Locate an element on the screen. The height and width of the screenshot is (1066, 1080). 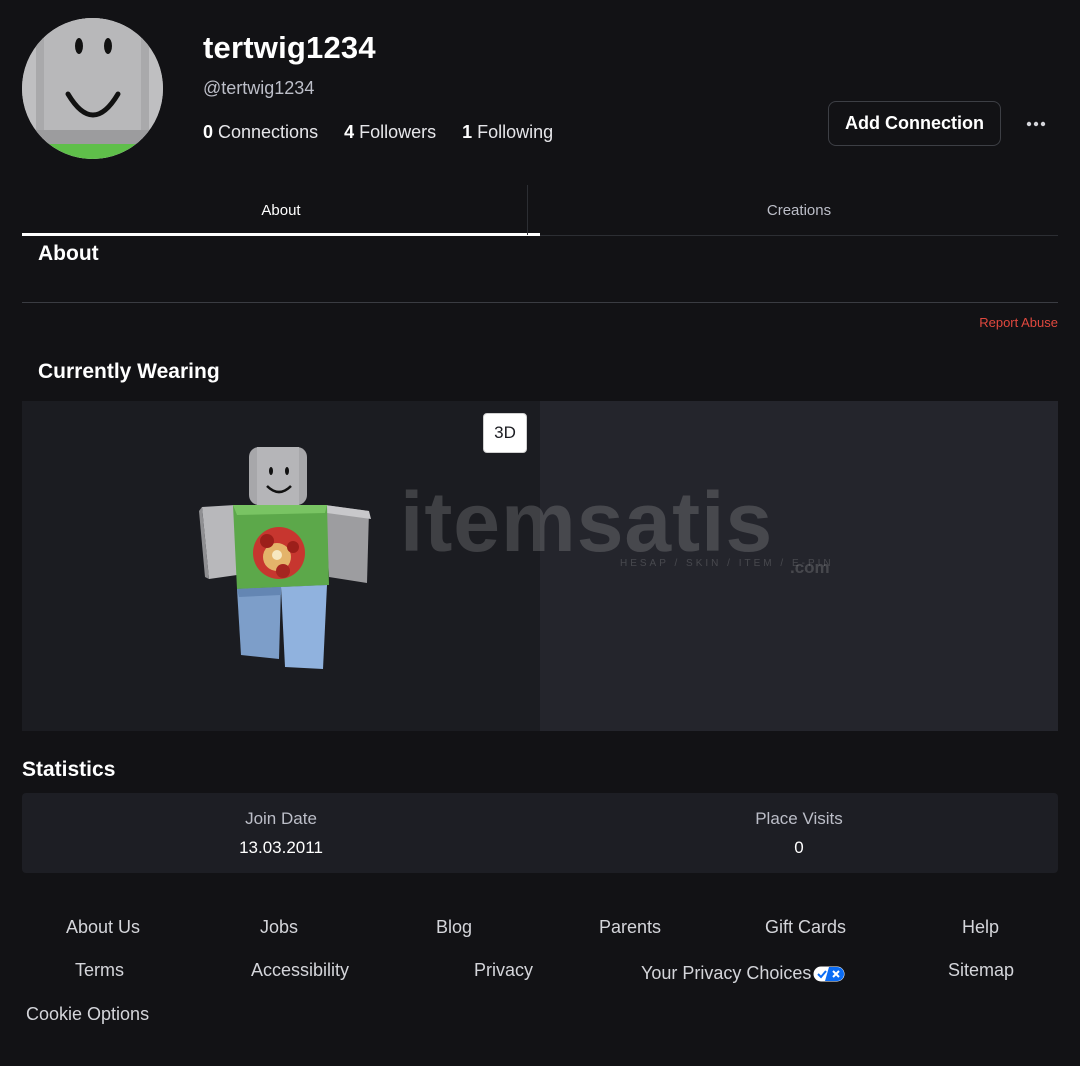
join-date-value: 13.03.2011 is located at coordinates (281, 847).